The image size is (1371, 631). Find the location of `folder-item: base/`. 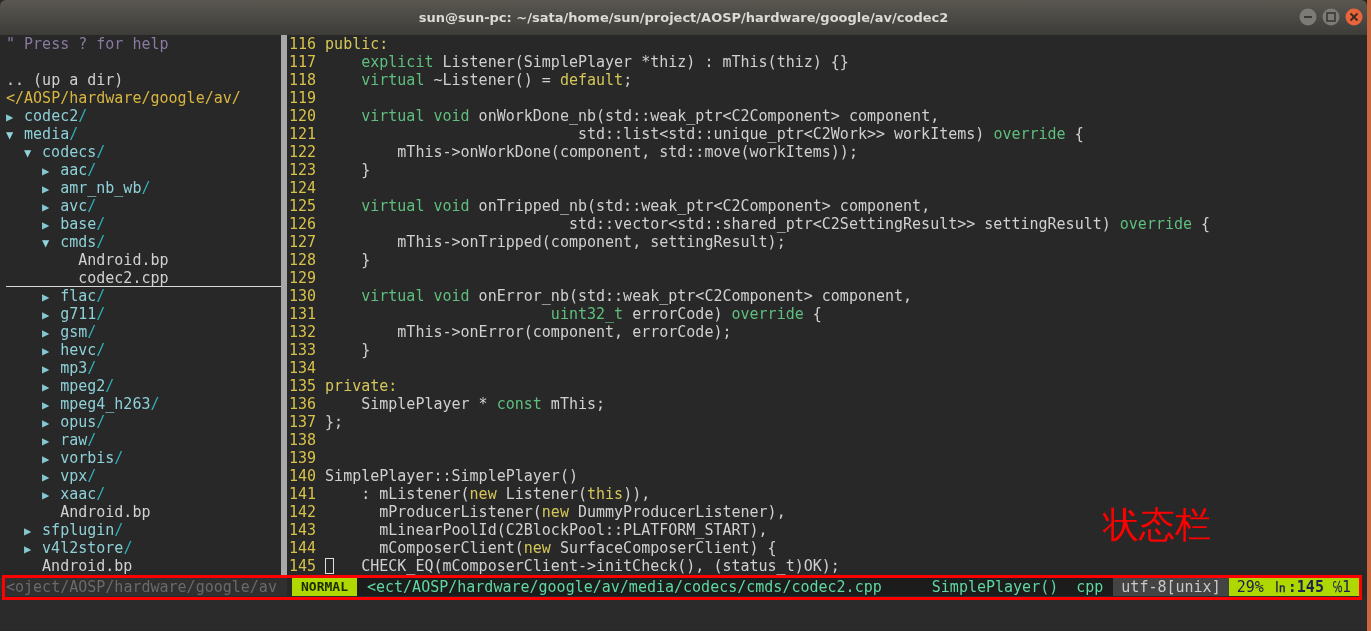

folder-item: base/ is located at coordinates (83, 224).